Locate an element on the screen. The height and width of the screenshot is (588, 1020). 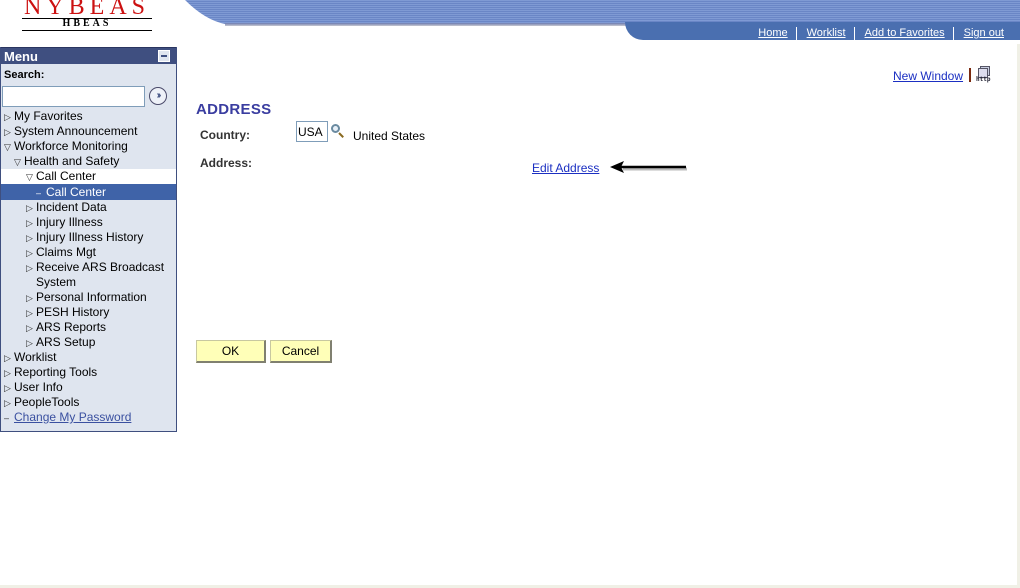
menu-item: ▷ Claims Mgt is located at coordinates (88, 252).